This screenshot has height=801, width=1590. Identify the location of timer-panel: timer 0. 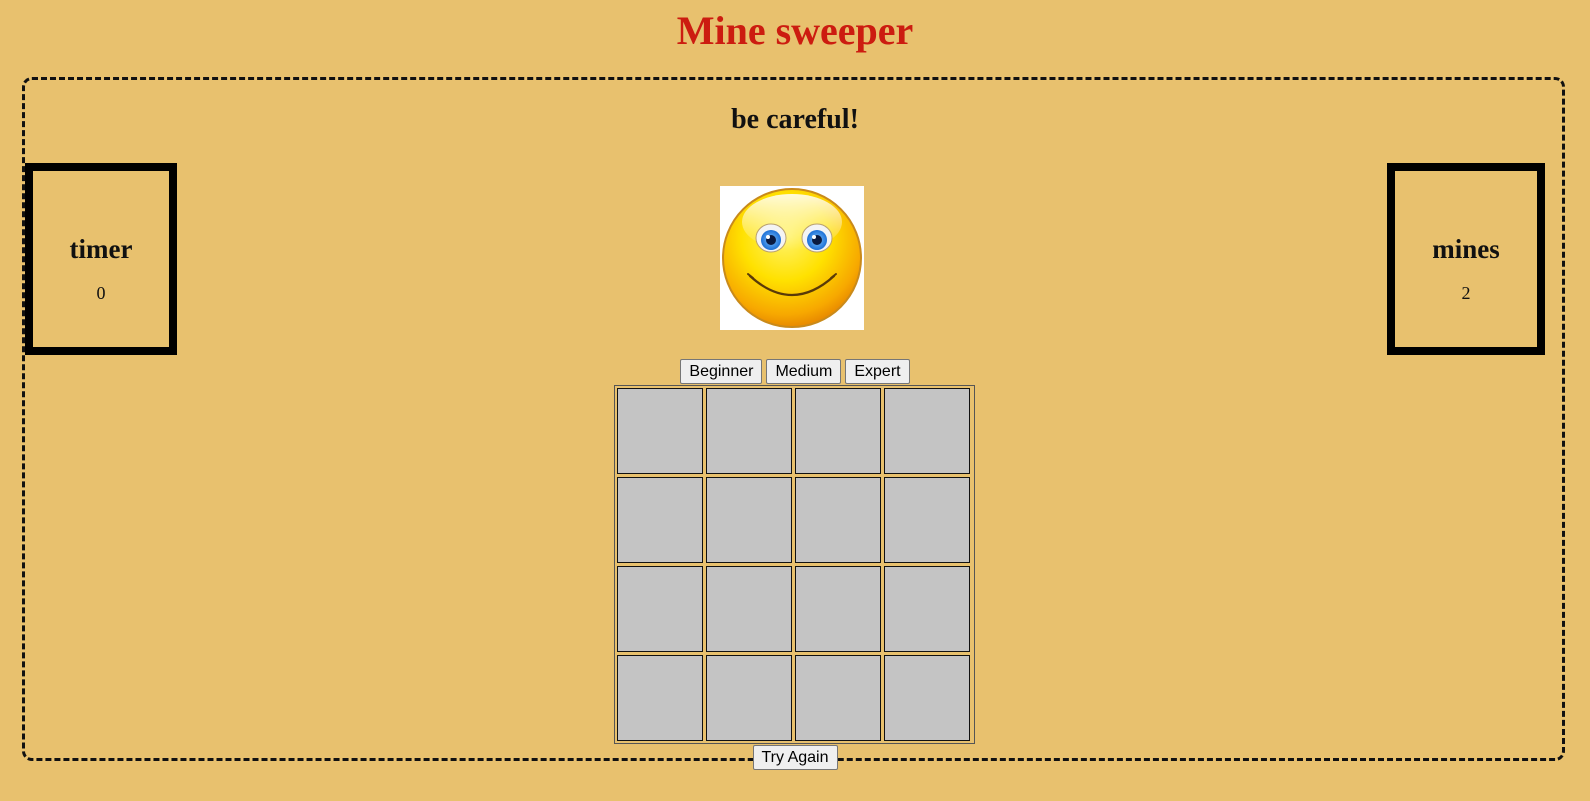
(101, 259).